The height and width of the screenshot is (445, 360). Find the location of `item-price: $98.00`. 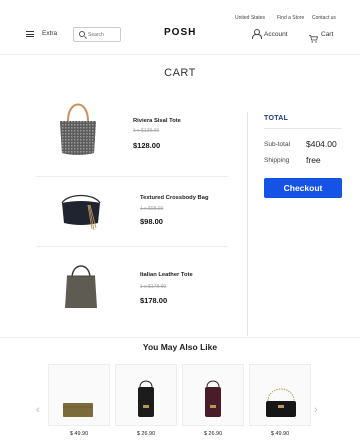

item-price: $98.00 is located at coordinates (151, 221).